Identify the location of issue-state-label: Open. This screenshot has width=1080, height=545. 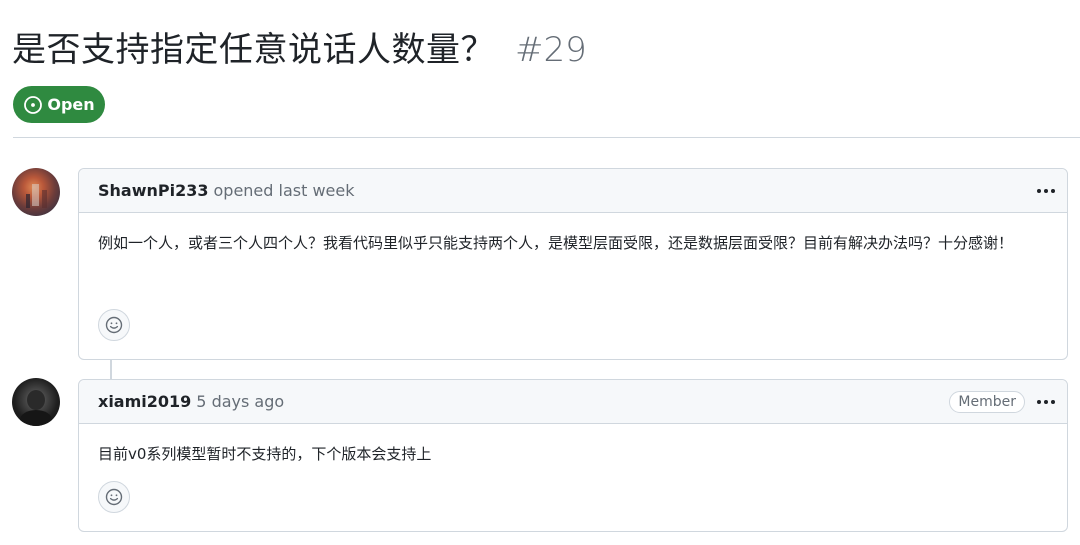
(71, 104).